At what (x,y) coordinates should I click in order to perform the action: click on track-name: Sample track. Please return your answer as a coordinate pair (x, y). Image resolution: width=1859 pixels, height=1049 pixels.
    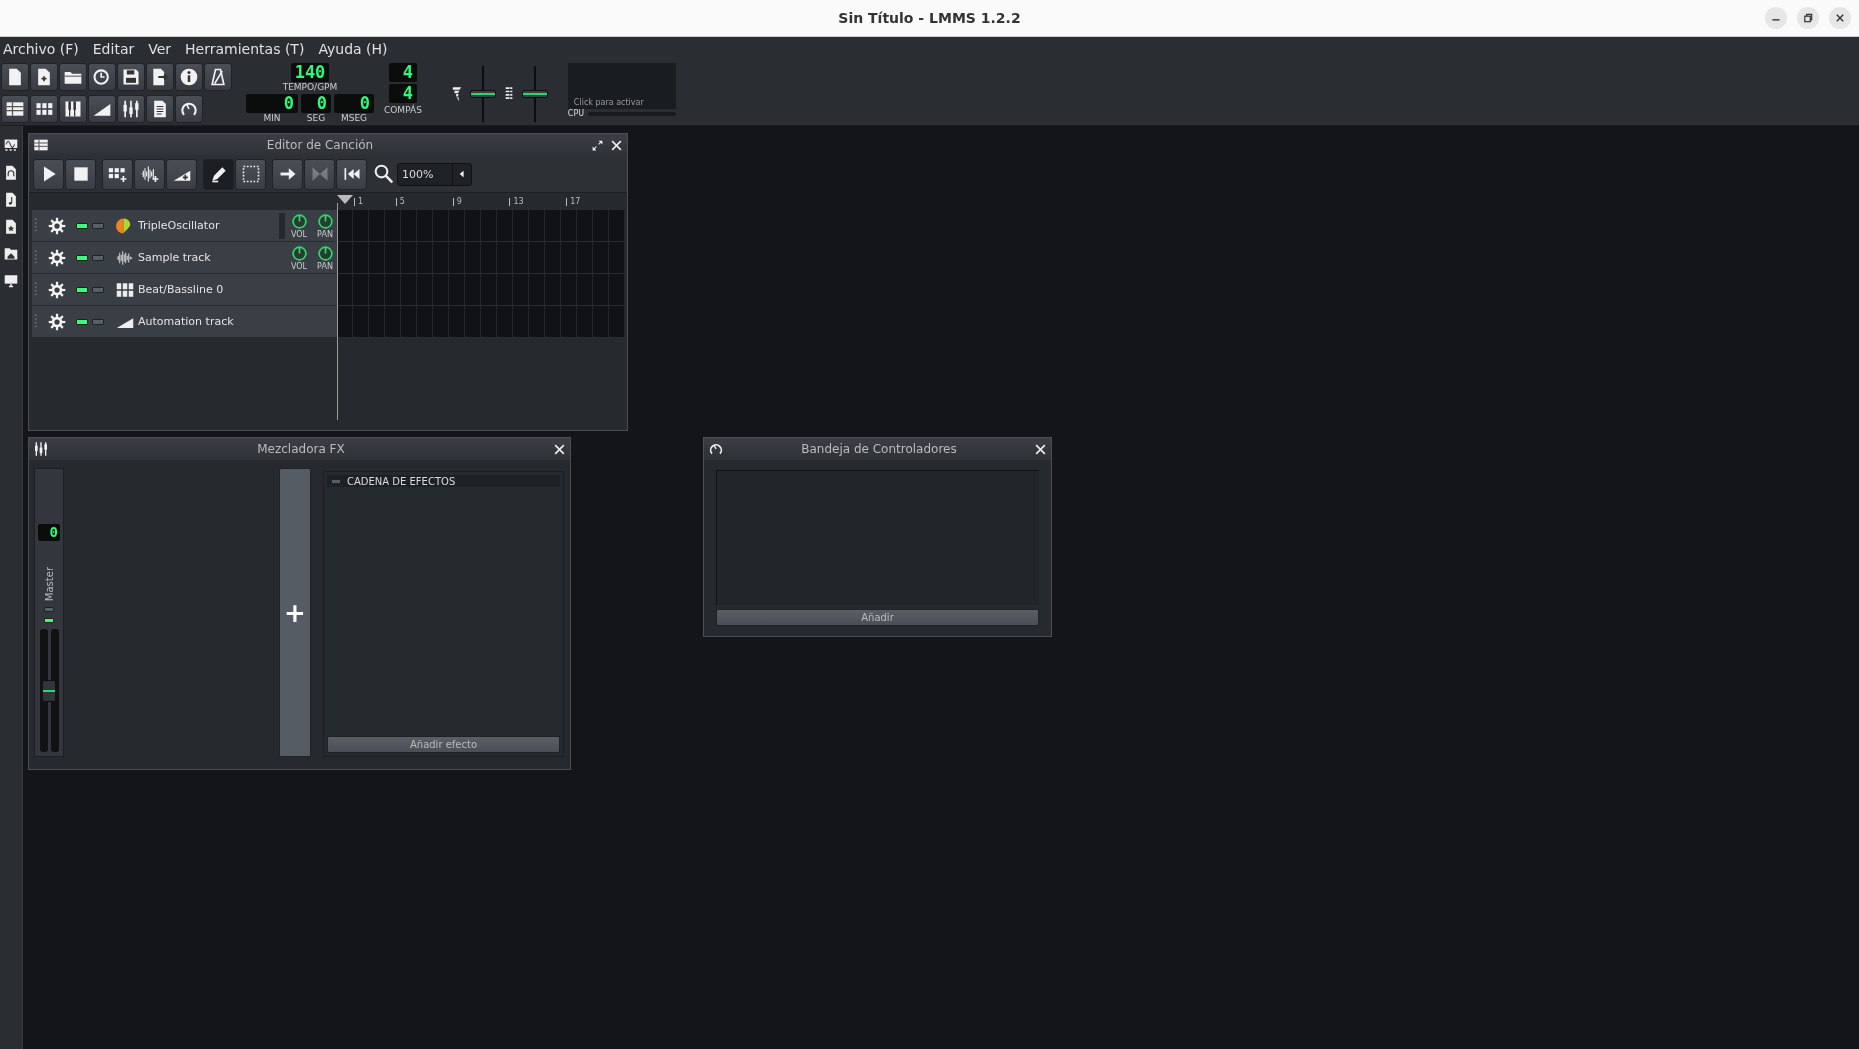
    Looking at the image, I should click on (211, 257).